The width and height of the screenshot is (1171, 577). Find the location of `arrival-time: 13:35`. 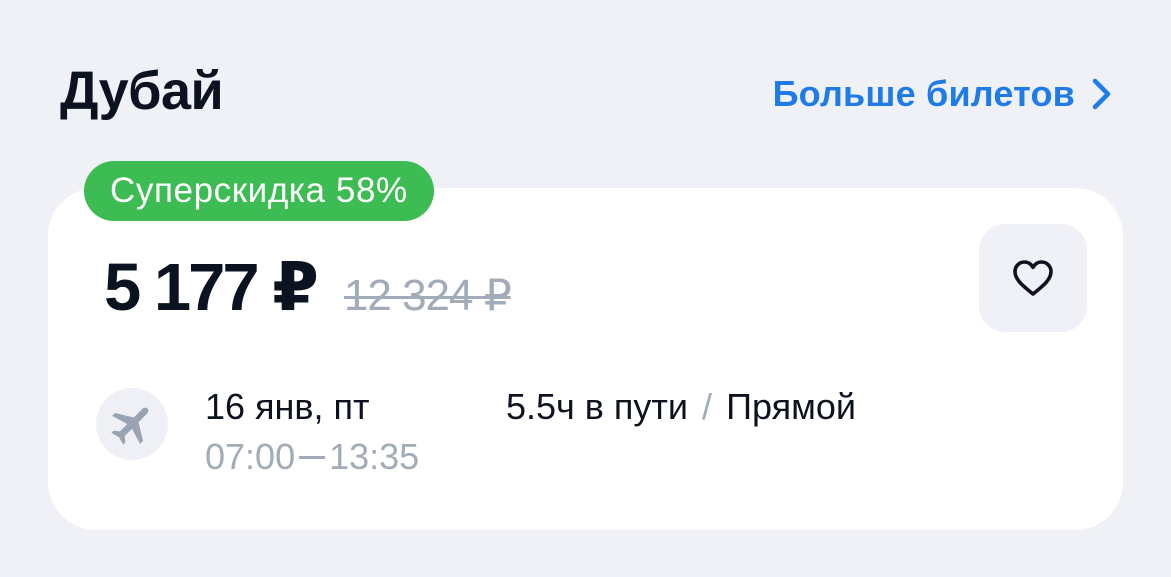

arrival-time: 13:35 is located at coordinates (374, 456).